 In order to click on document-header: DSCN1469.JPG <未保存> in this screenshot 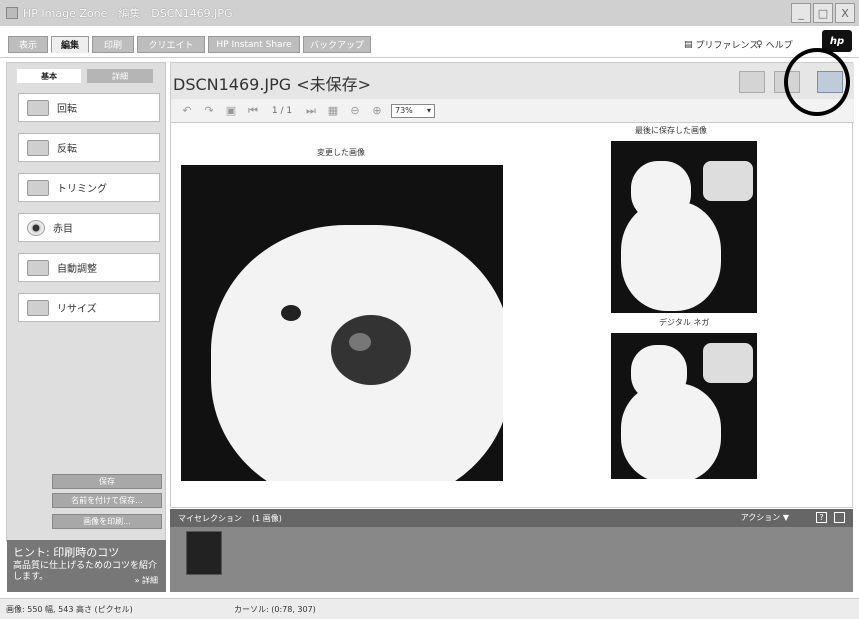, I will do `click(512, 81)`.